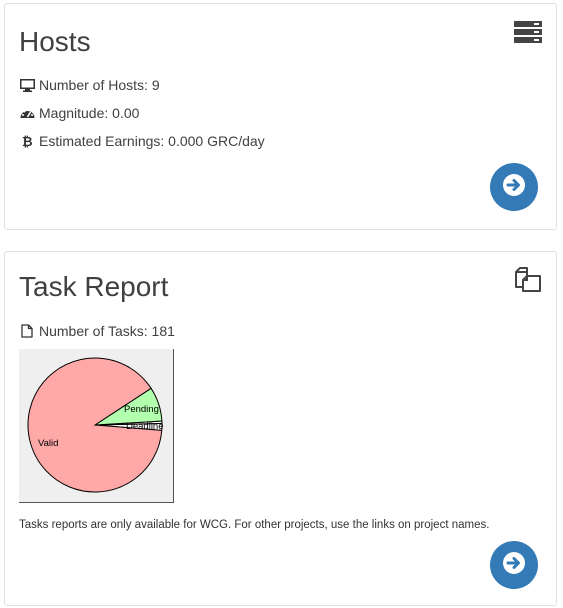 Image resolution: width=563 pixels, height=608 pixels. Describe the element at coordinates (89, 113) in the screenshot. I see `magnitude-text: Magnitude: 0.00` at that location.